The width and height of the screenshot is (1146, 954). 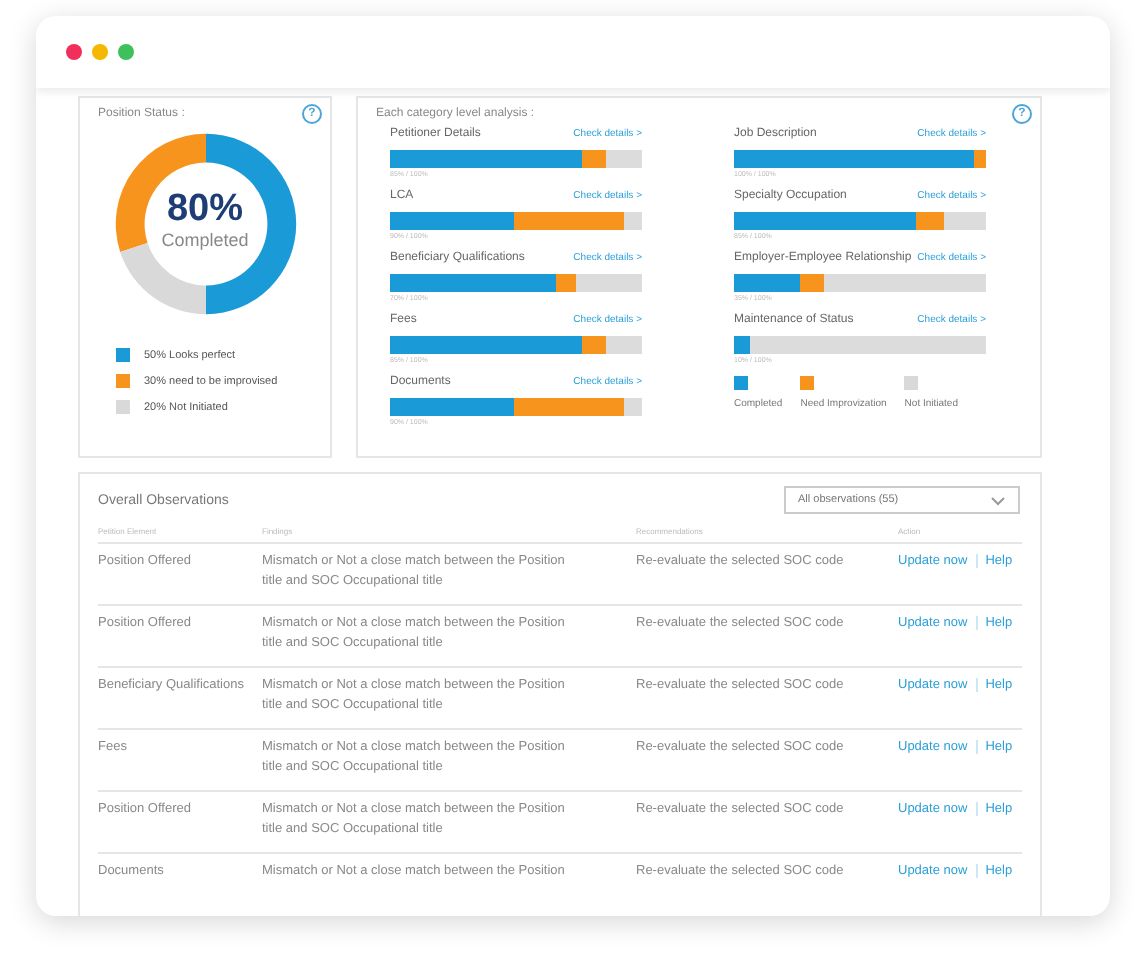 What do you see at coordinates (205, 241) in the screenshot?
I see `completion-caption: Completed` at bounding box center [205, 241].